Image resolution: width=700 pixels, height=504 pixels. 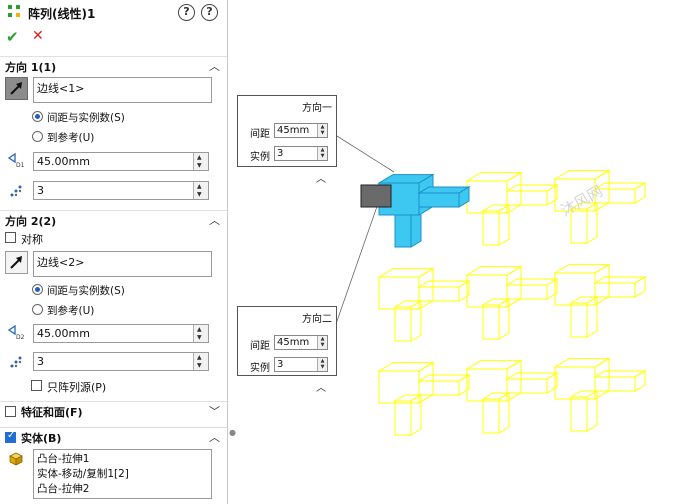 I want to click on seed-feature, so click(x=415, y=210).